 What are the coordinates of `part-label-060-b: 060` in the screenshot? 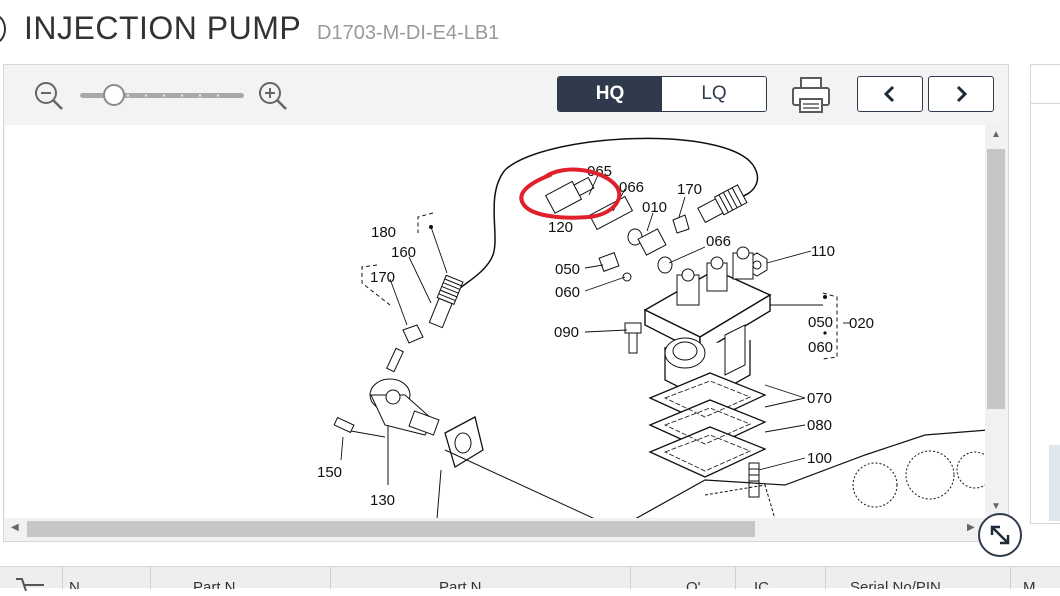 It's located at (820, 347).